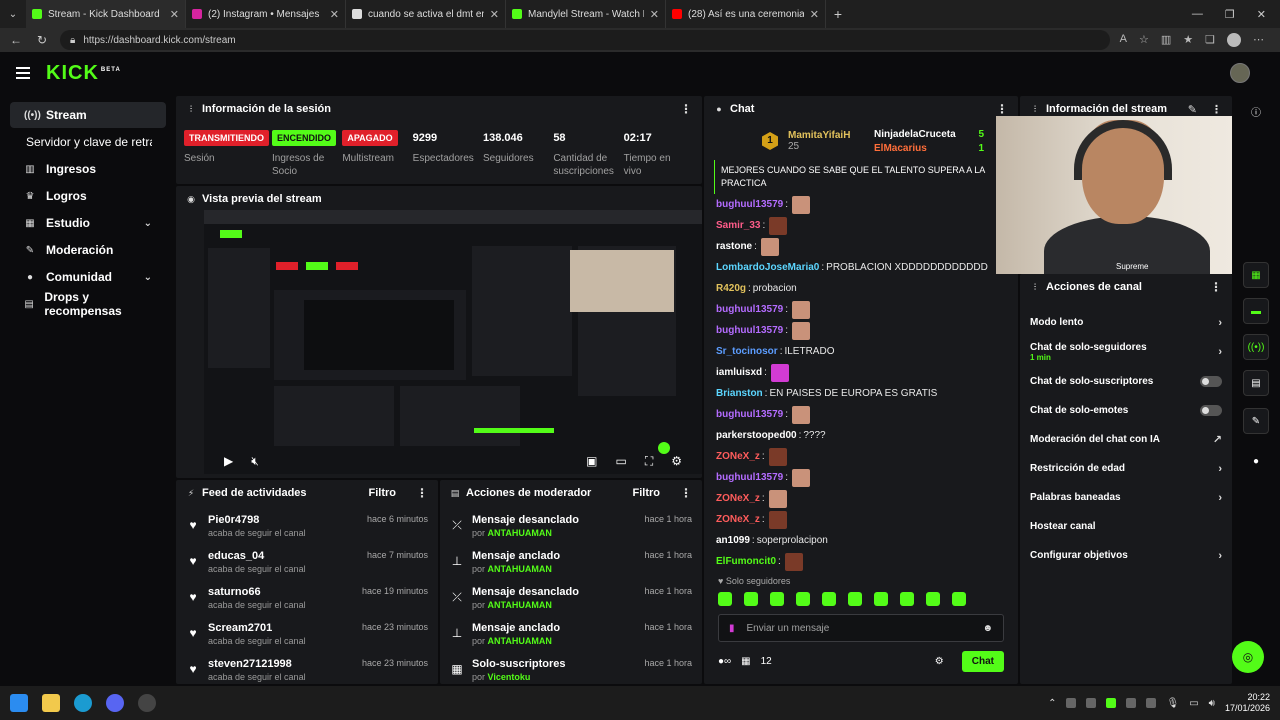  I want to click on browser-tab: Mandylel Stream - Watch Live on K ✕, so click(586, 14).